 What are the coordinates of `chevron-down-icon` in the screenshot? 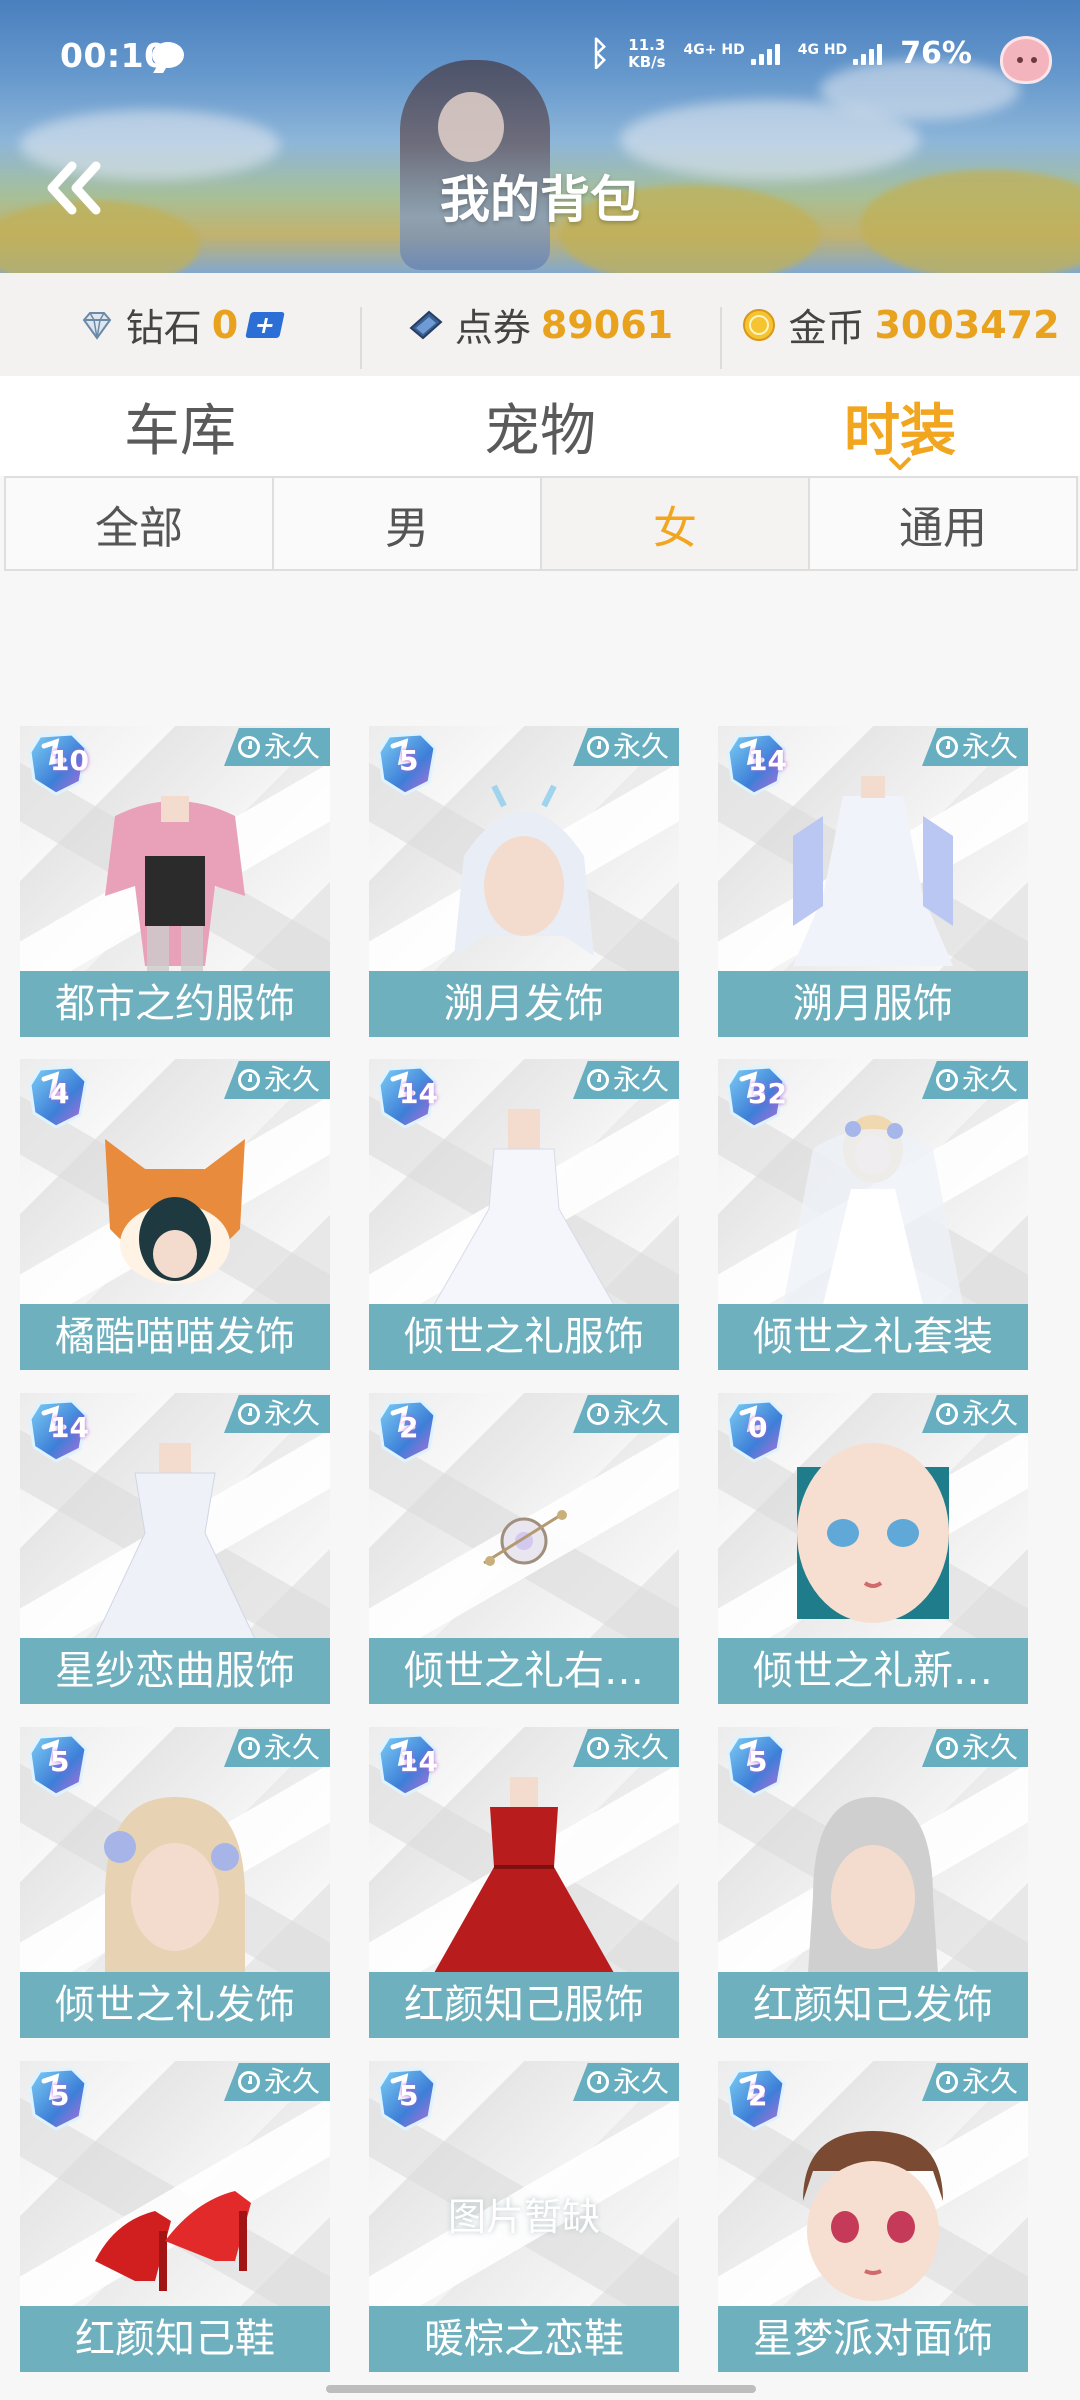 It's located at (900, 463).